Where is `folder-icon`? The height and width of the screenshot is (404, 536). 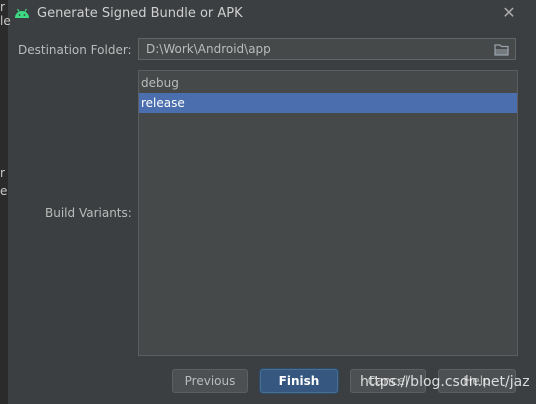
folder-icon is located at coordinates (502, 49).